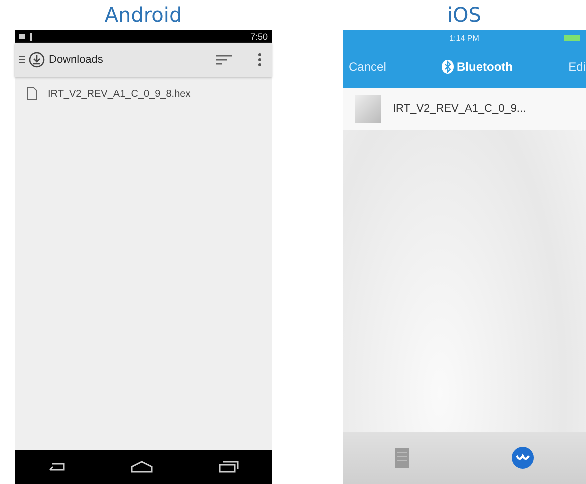 The height and width of the screenshot is (484, 586). What do you see at coordinates (32, 94) in the screenshot?
I see `file-icon` at bounding box center [32, 94].